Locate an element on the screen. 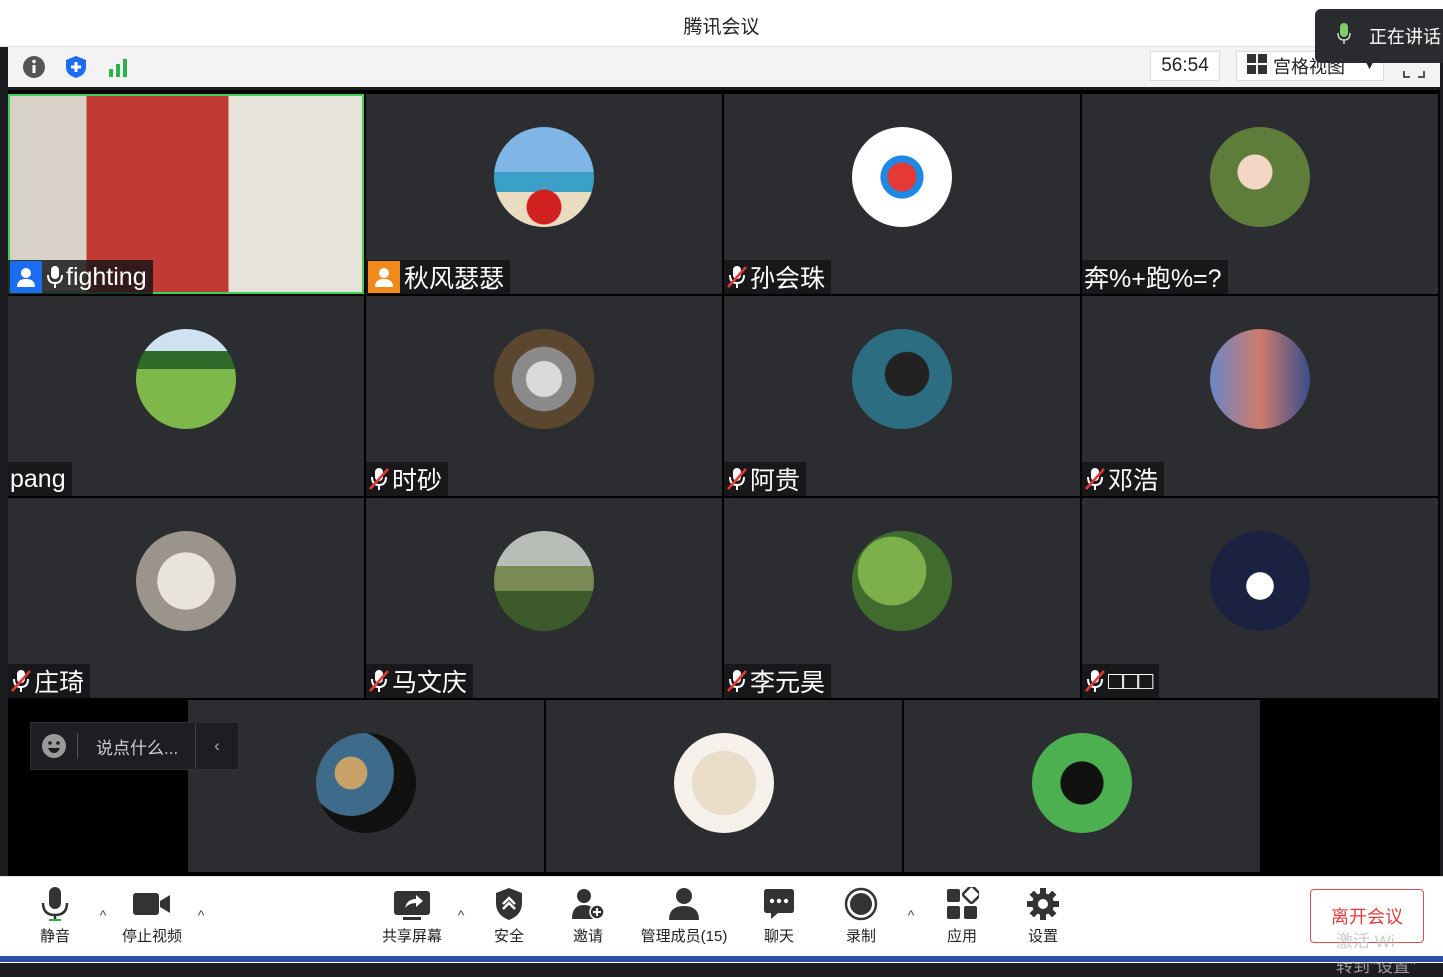  participant-name: 马文庆 is located at coordinates (430, 683).